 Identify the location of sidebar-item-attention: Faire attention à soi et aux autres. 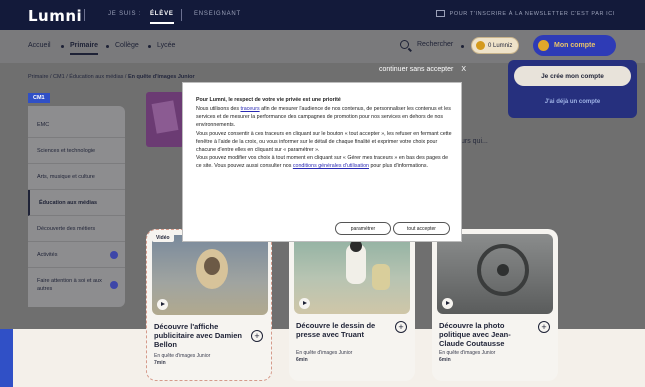
(76, 285).